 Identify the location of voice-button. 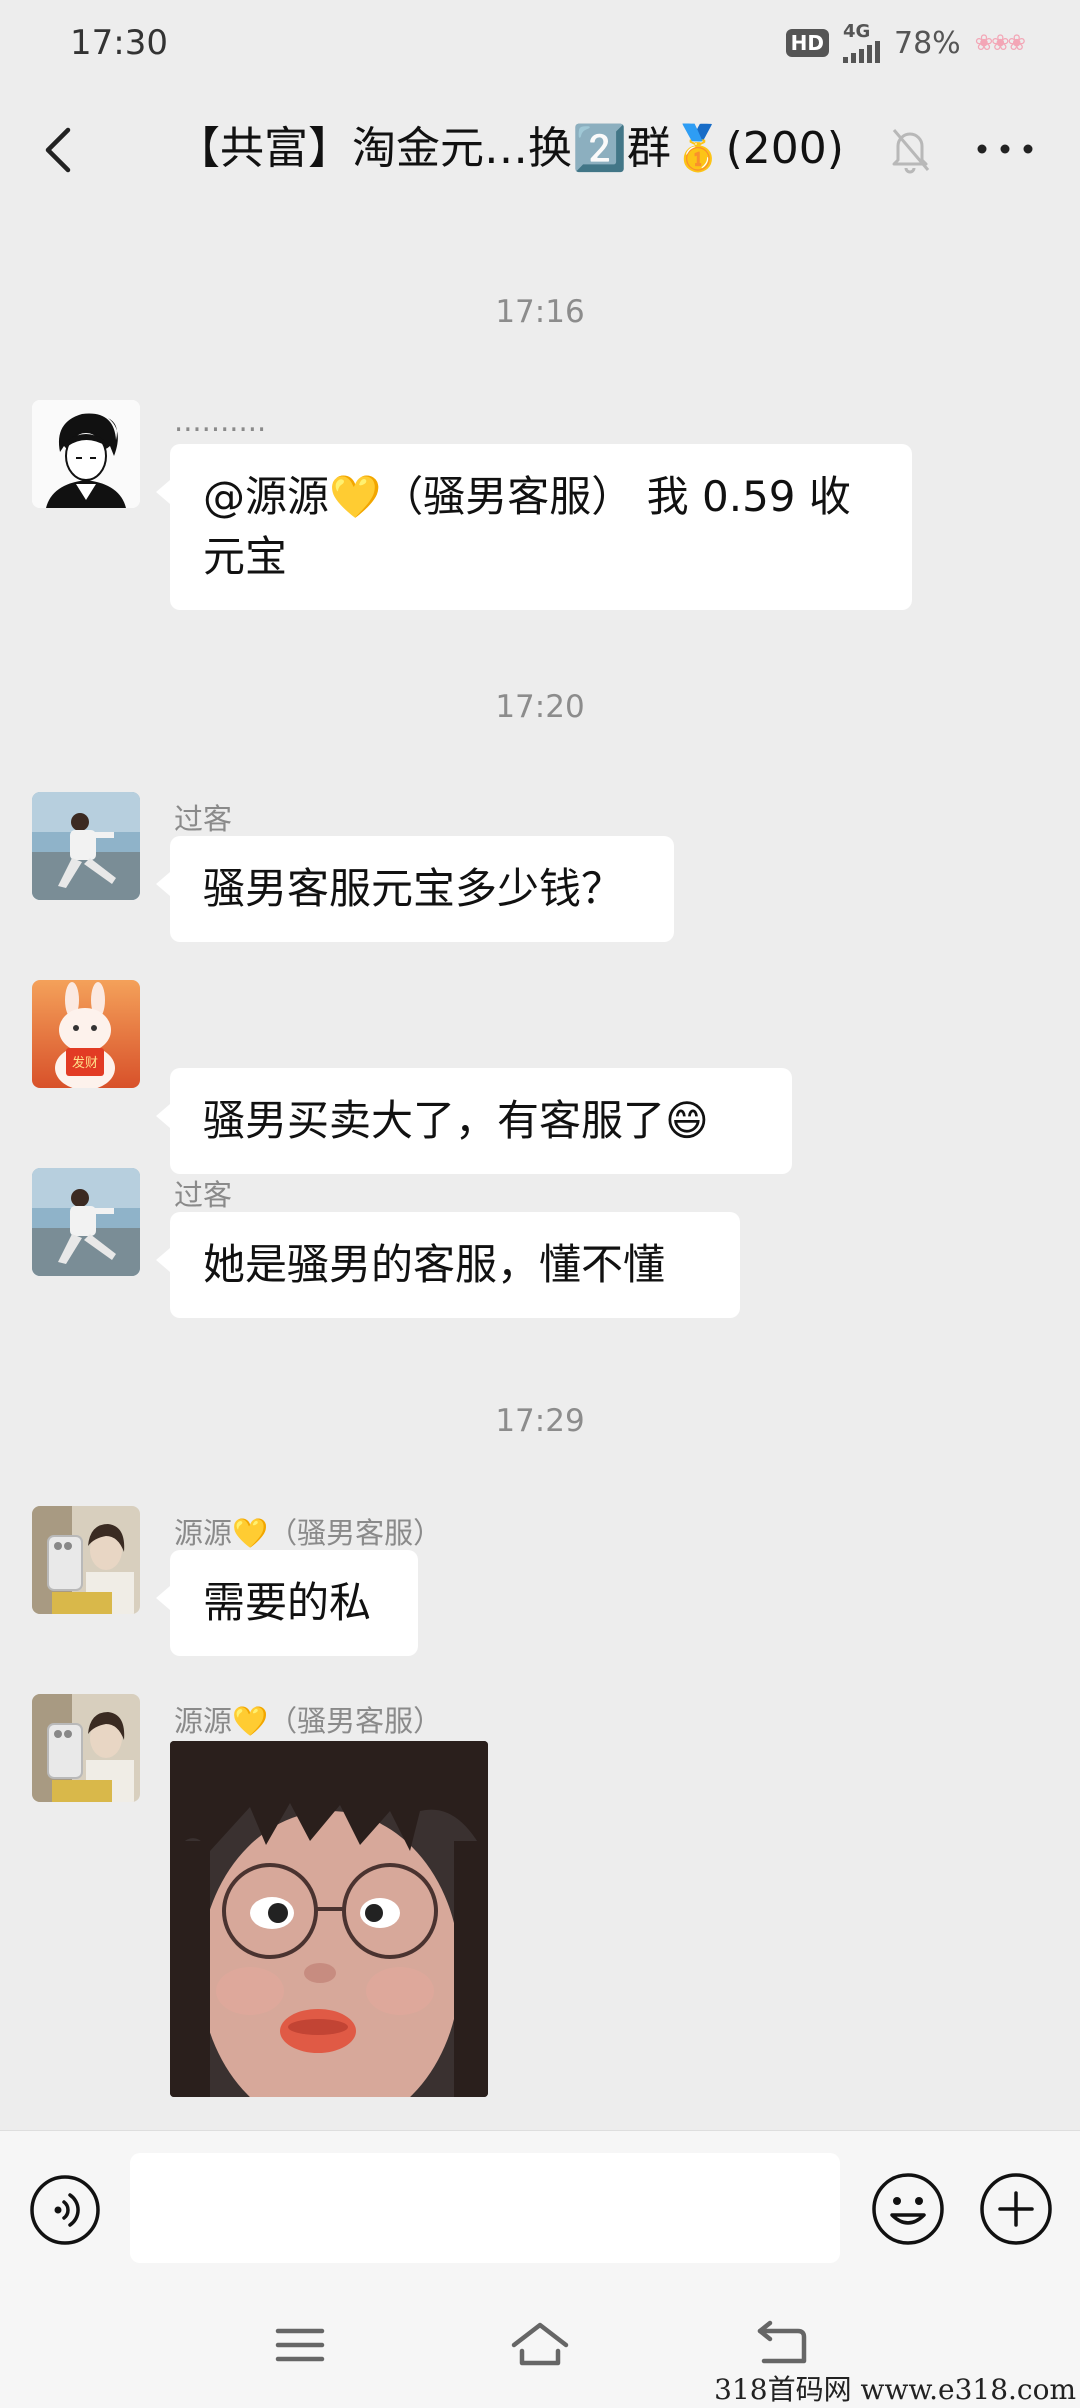
(65, 2210).